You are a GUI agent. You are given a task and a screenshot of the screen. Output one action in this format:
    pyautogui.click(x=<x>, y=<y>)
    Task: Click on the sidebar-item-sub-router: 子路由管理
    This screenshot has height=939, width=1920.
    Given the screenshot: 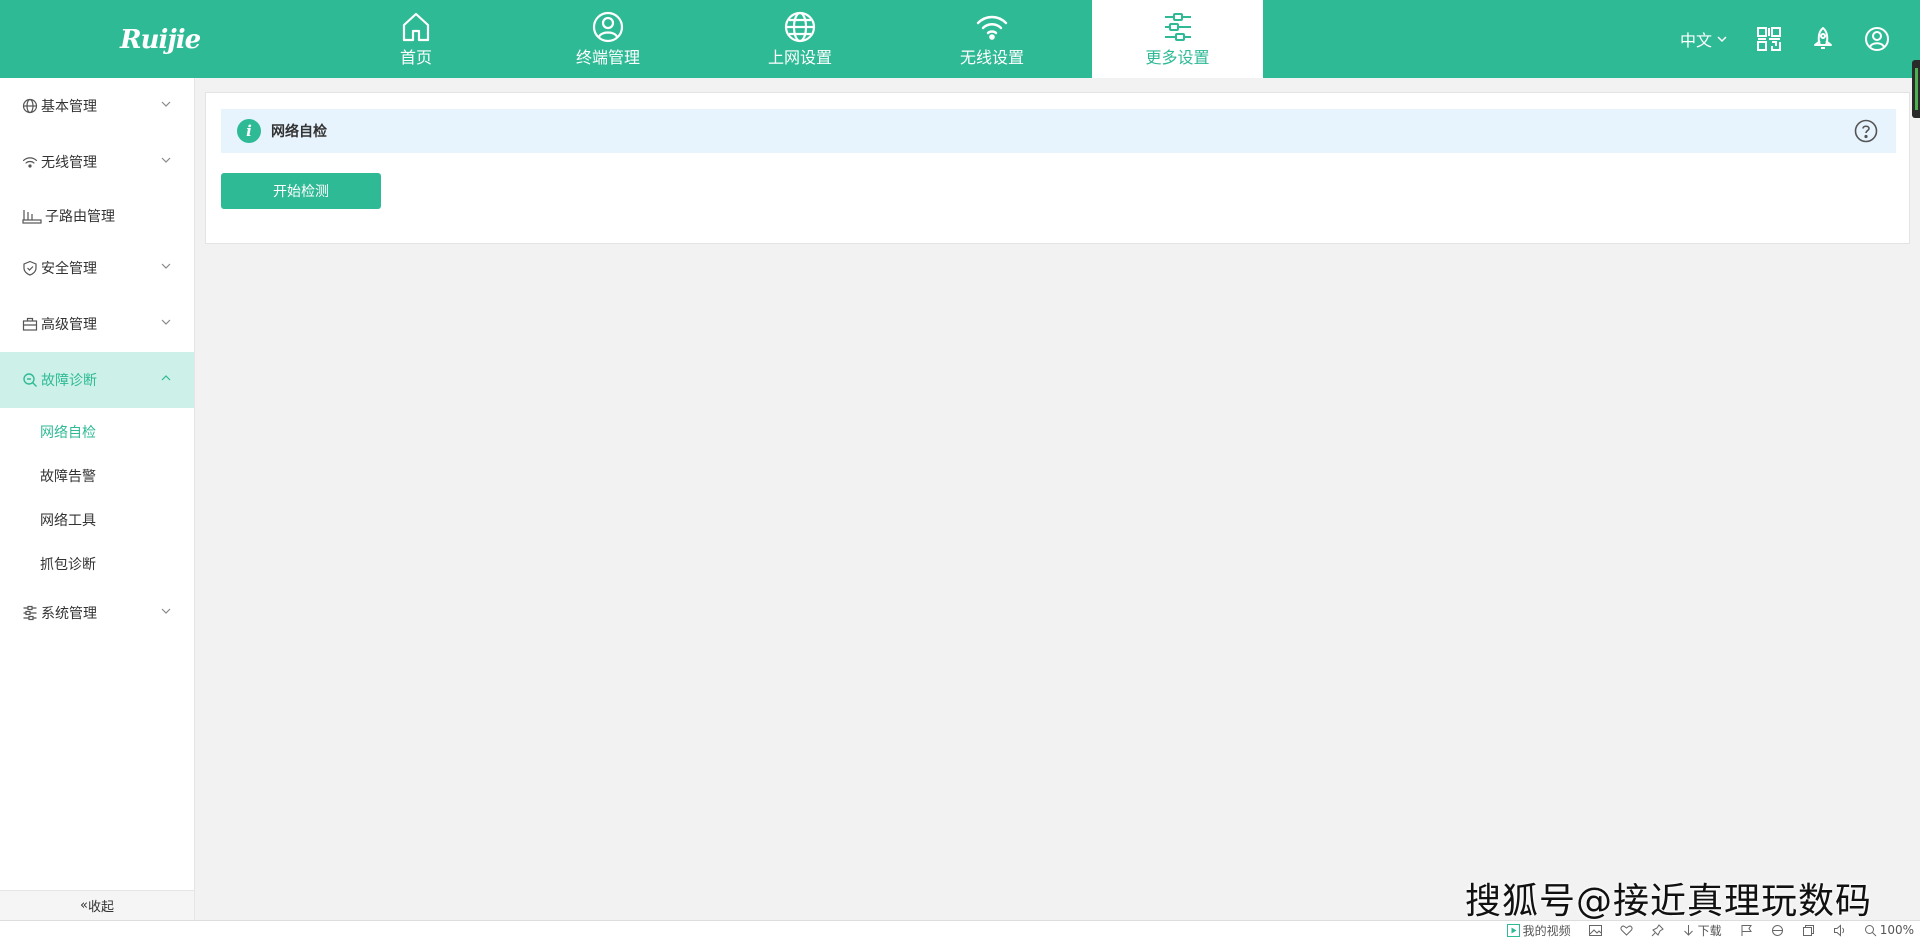 What is the action you would take?
    pyautogui.click(x=97, y=216)
    